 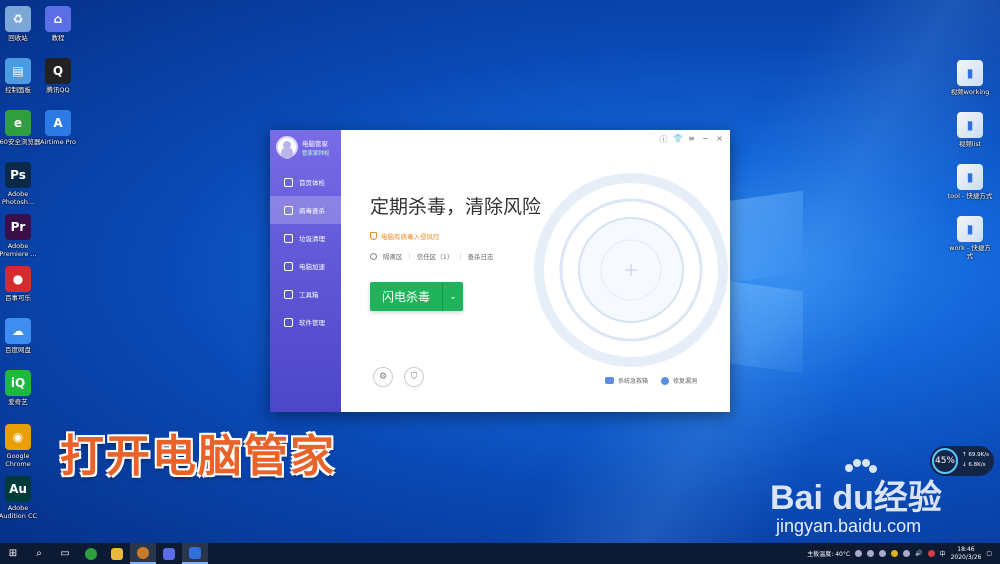 What do you see at coordinates (18, 350) in the screenshot?
I see `desktop-icon-label: 百度网盘` at bounding box center [18, 350].